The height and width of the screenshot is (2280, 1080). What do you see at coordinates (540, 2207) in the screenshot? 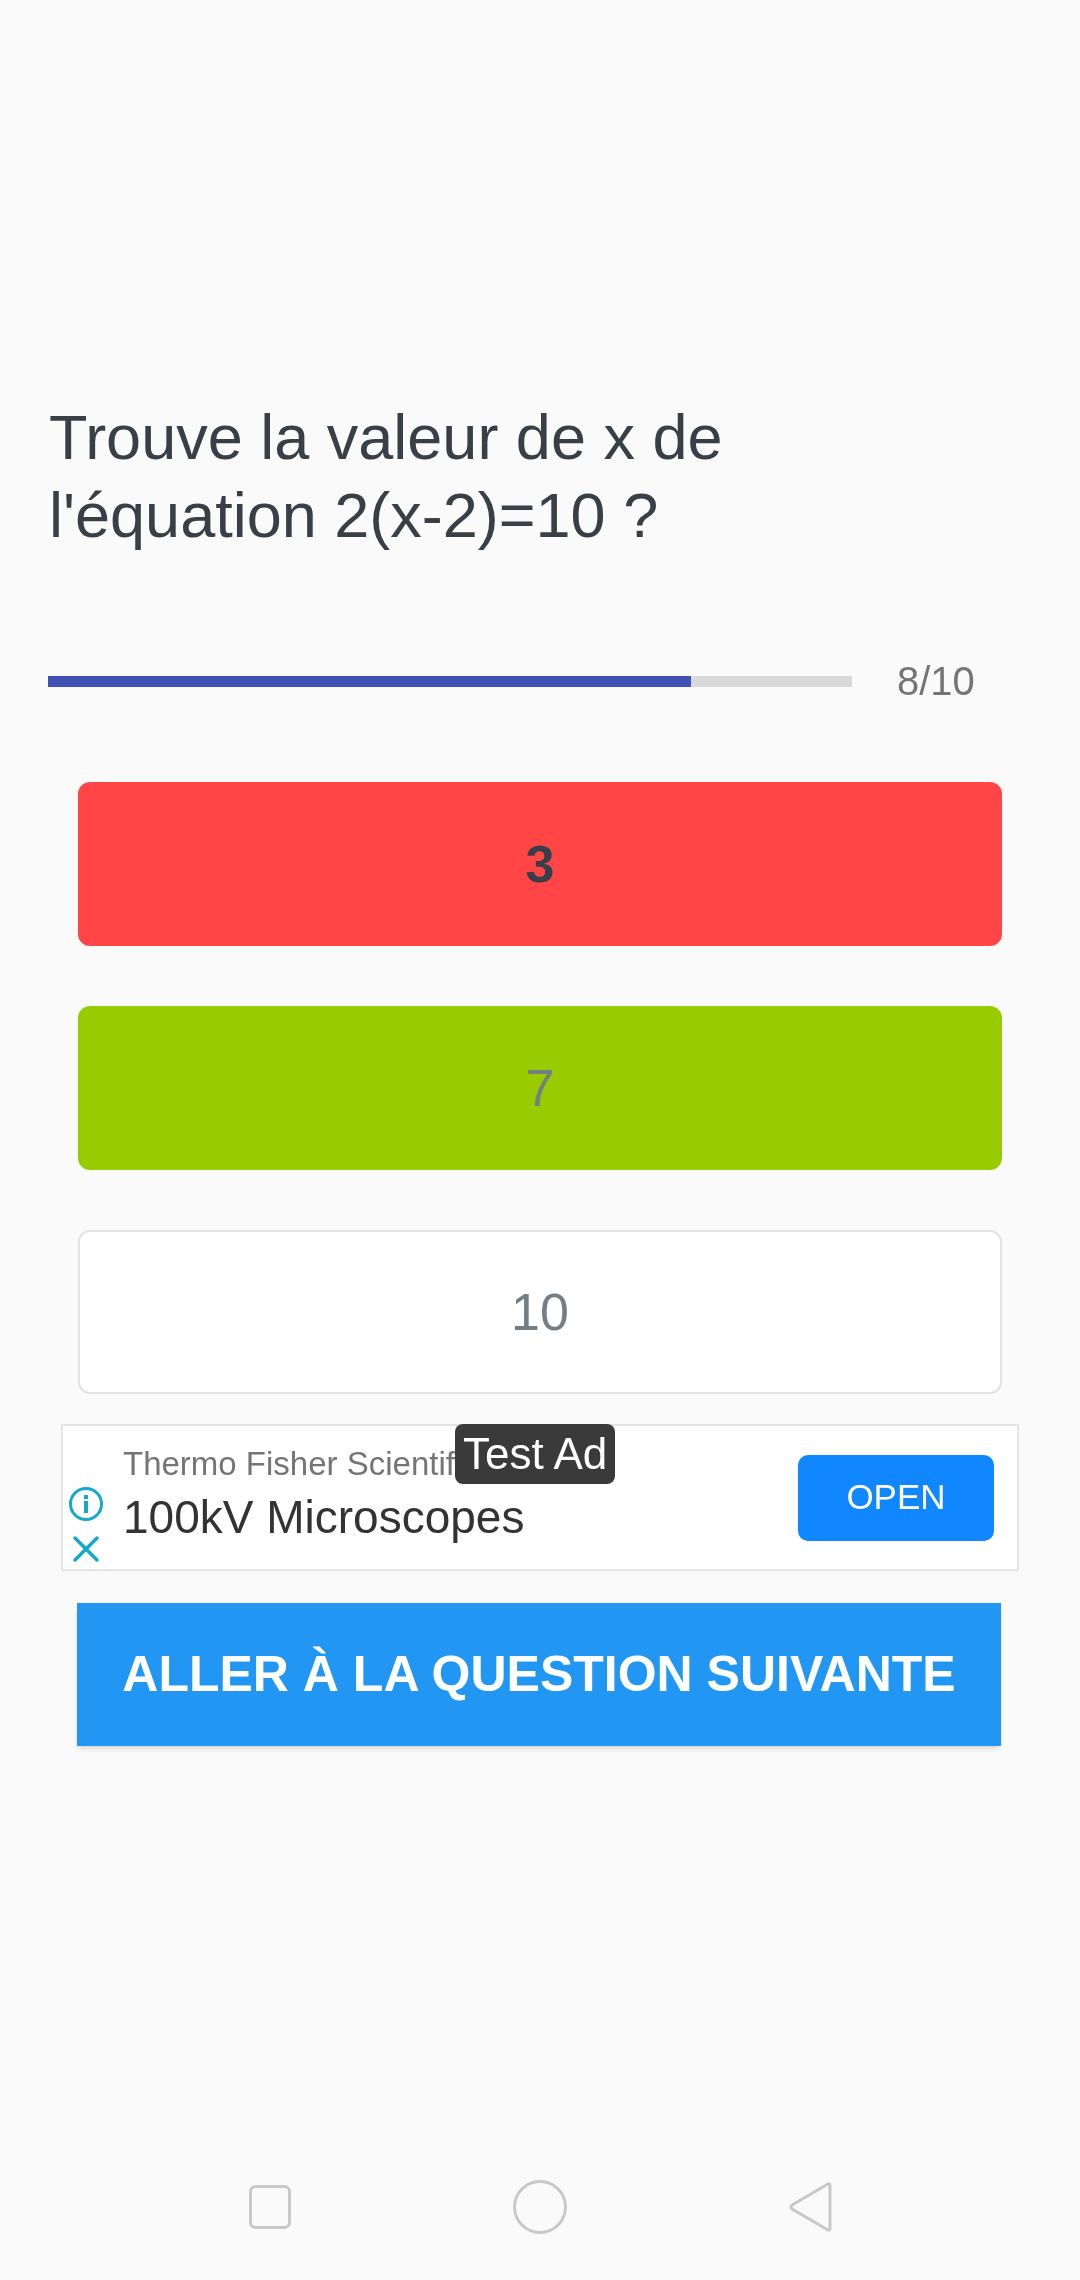
I see `home-icon` at bounding box center [540, 2207].